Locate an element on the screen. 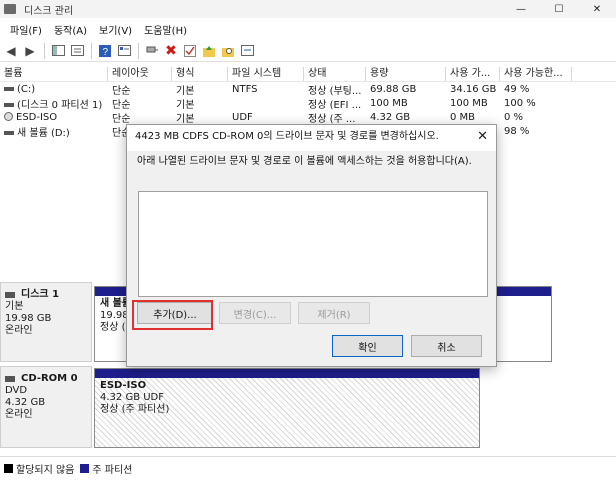  check-icon is located at coordinates (190, 51).